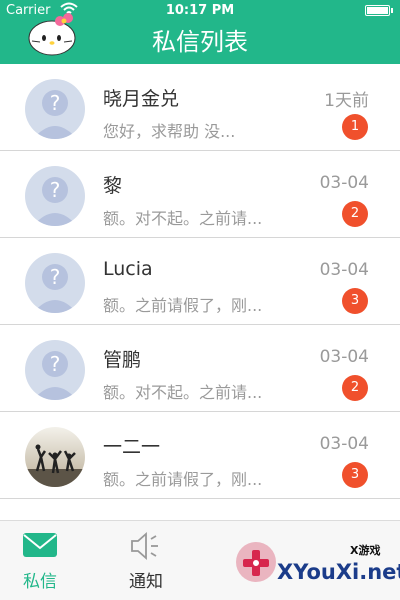 This screenshot has height=600, width=400. What do you see at coordinates (355, 127) in the screenshot?
I see `unread-badge: 1` at bounding box center [355, 127].